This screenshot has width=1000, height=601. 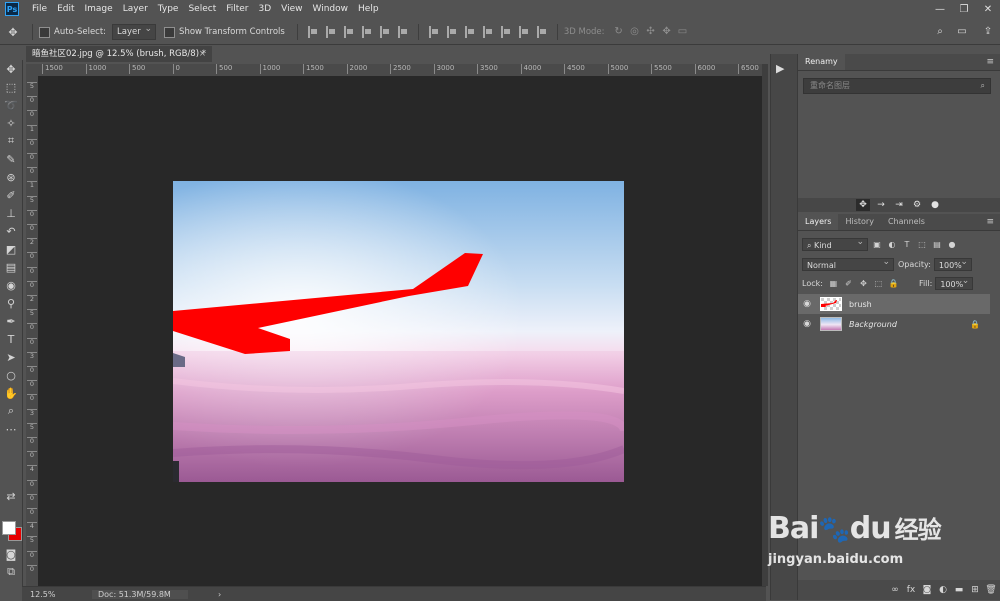 I want to click on panel-menu-icon: ≡, so click(x=990, y=222).